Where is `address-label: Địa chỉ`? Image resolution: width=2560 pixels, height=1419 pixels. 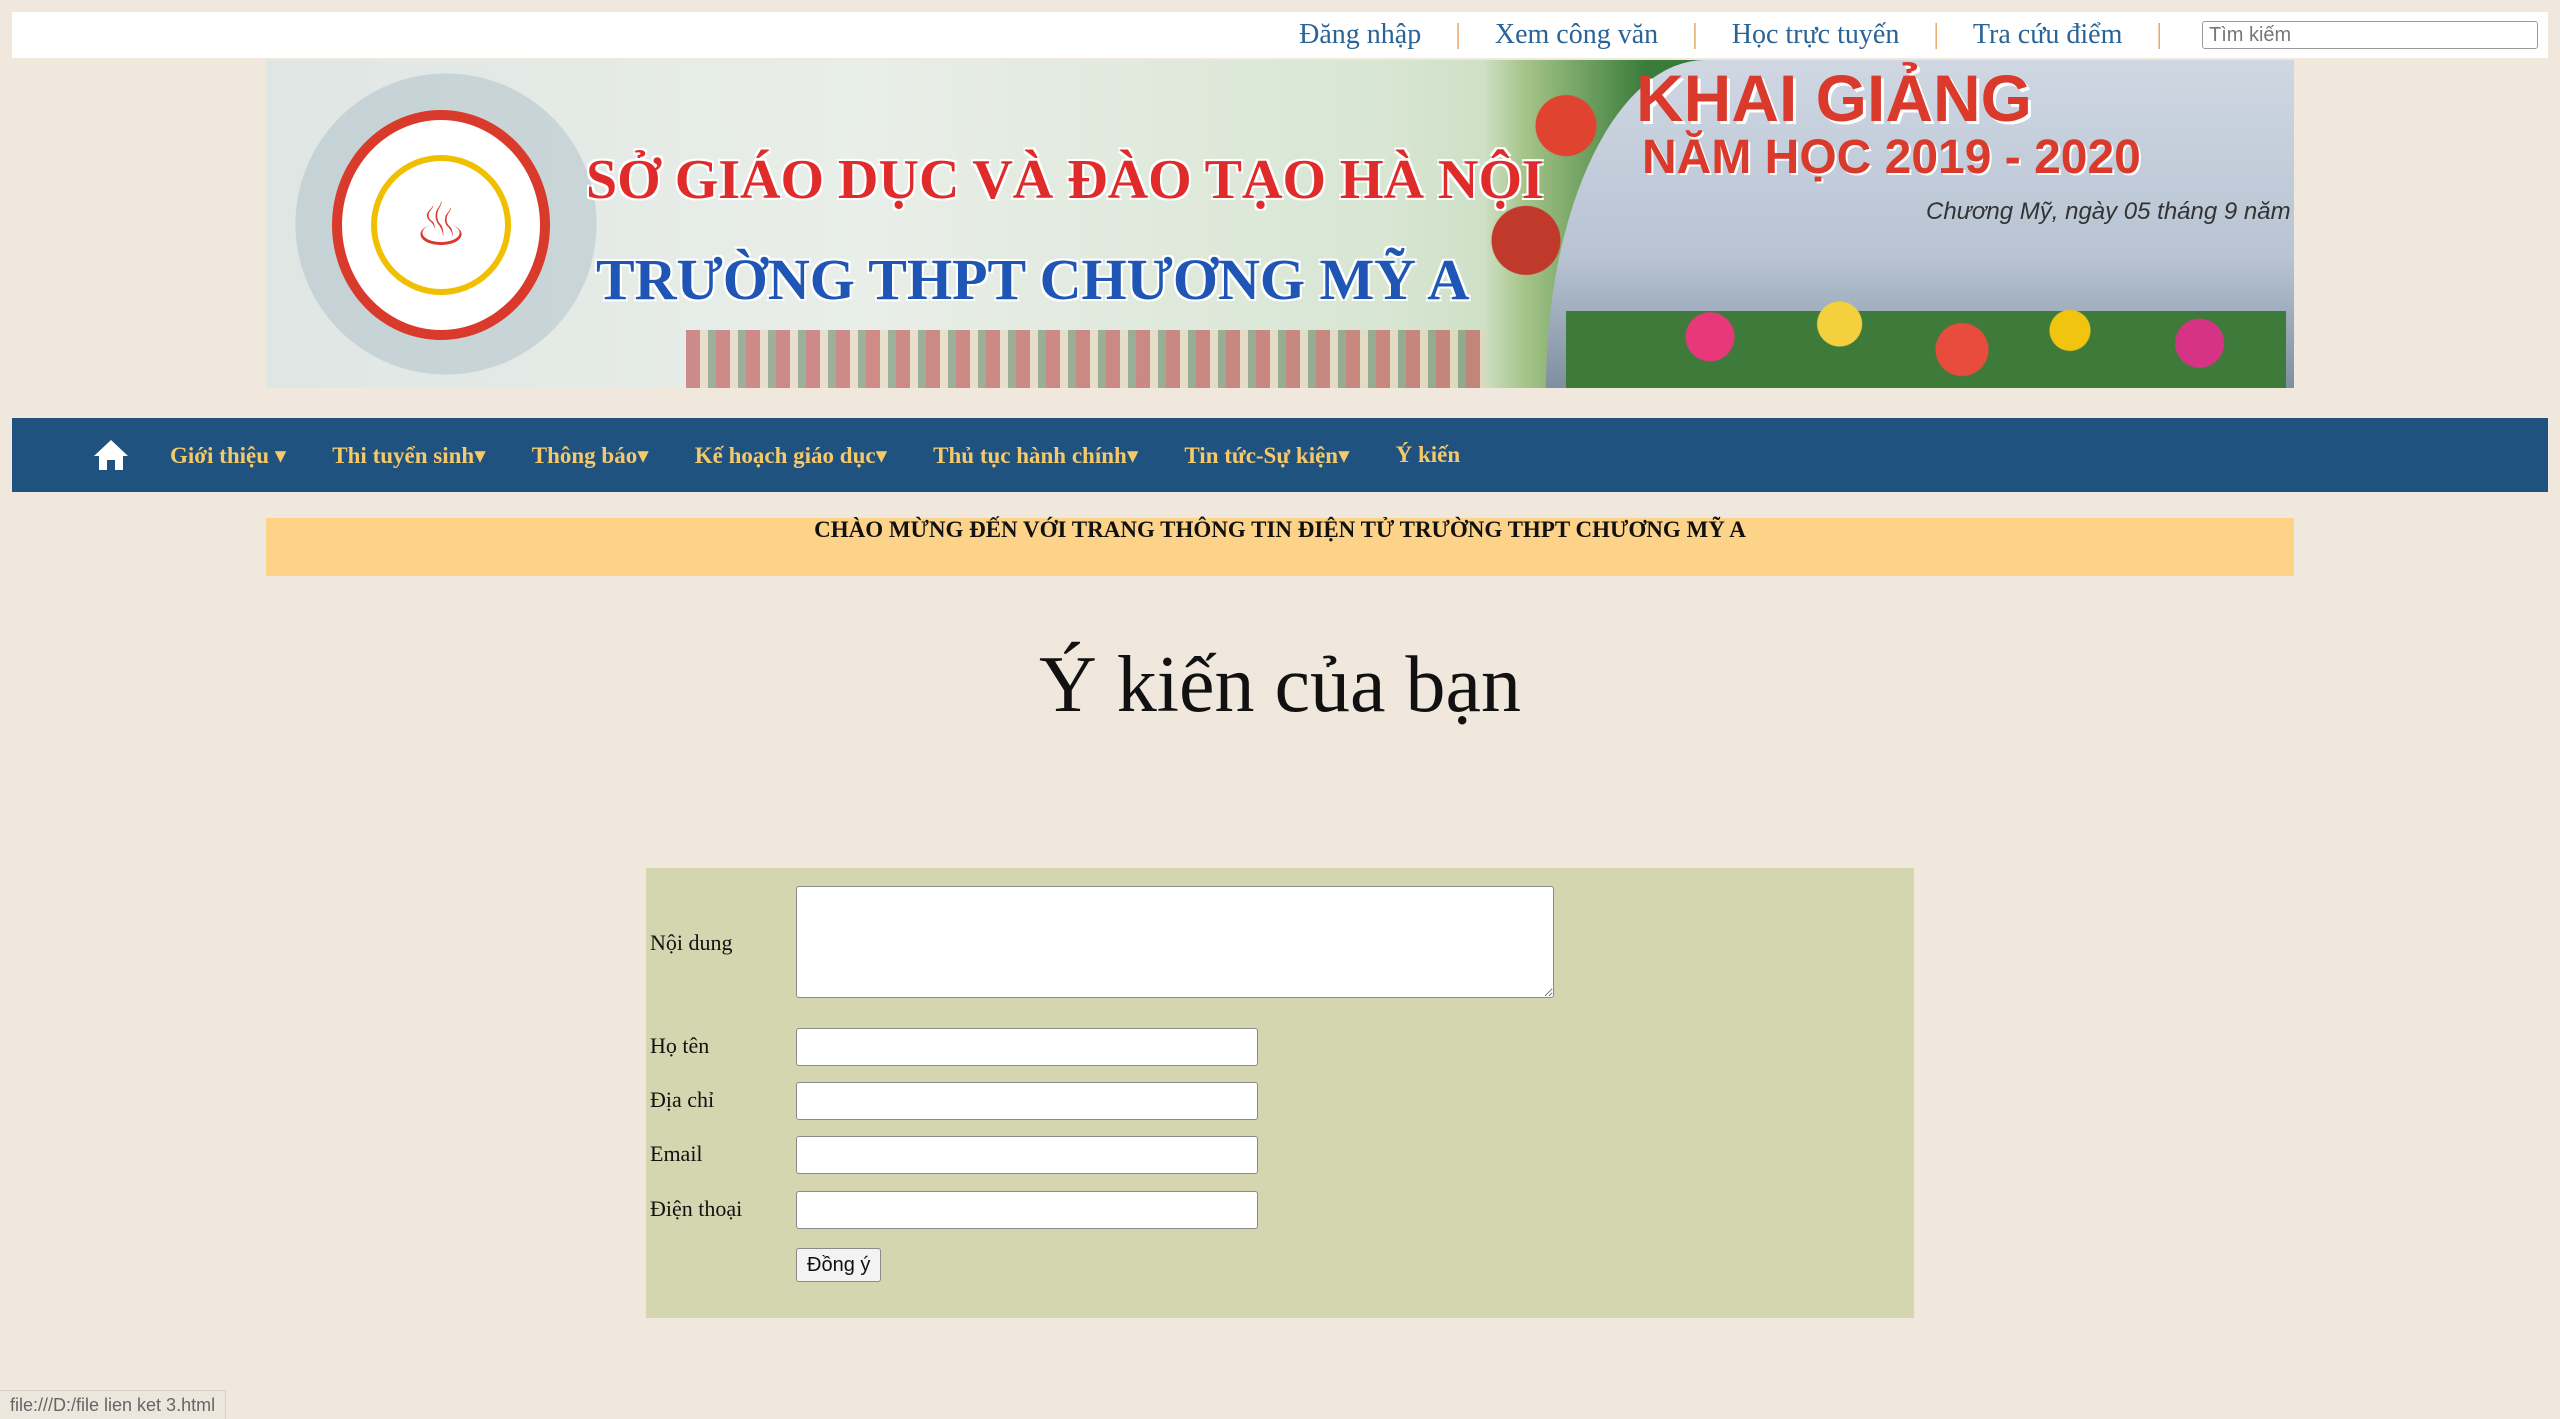
address-label: Địa chỉ is located at coordinates (682, 1099).